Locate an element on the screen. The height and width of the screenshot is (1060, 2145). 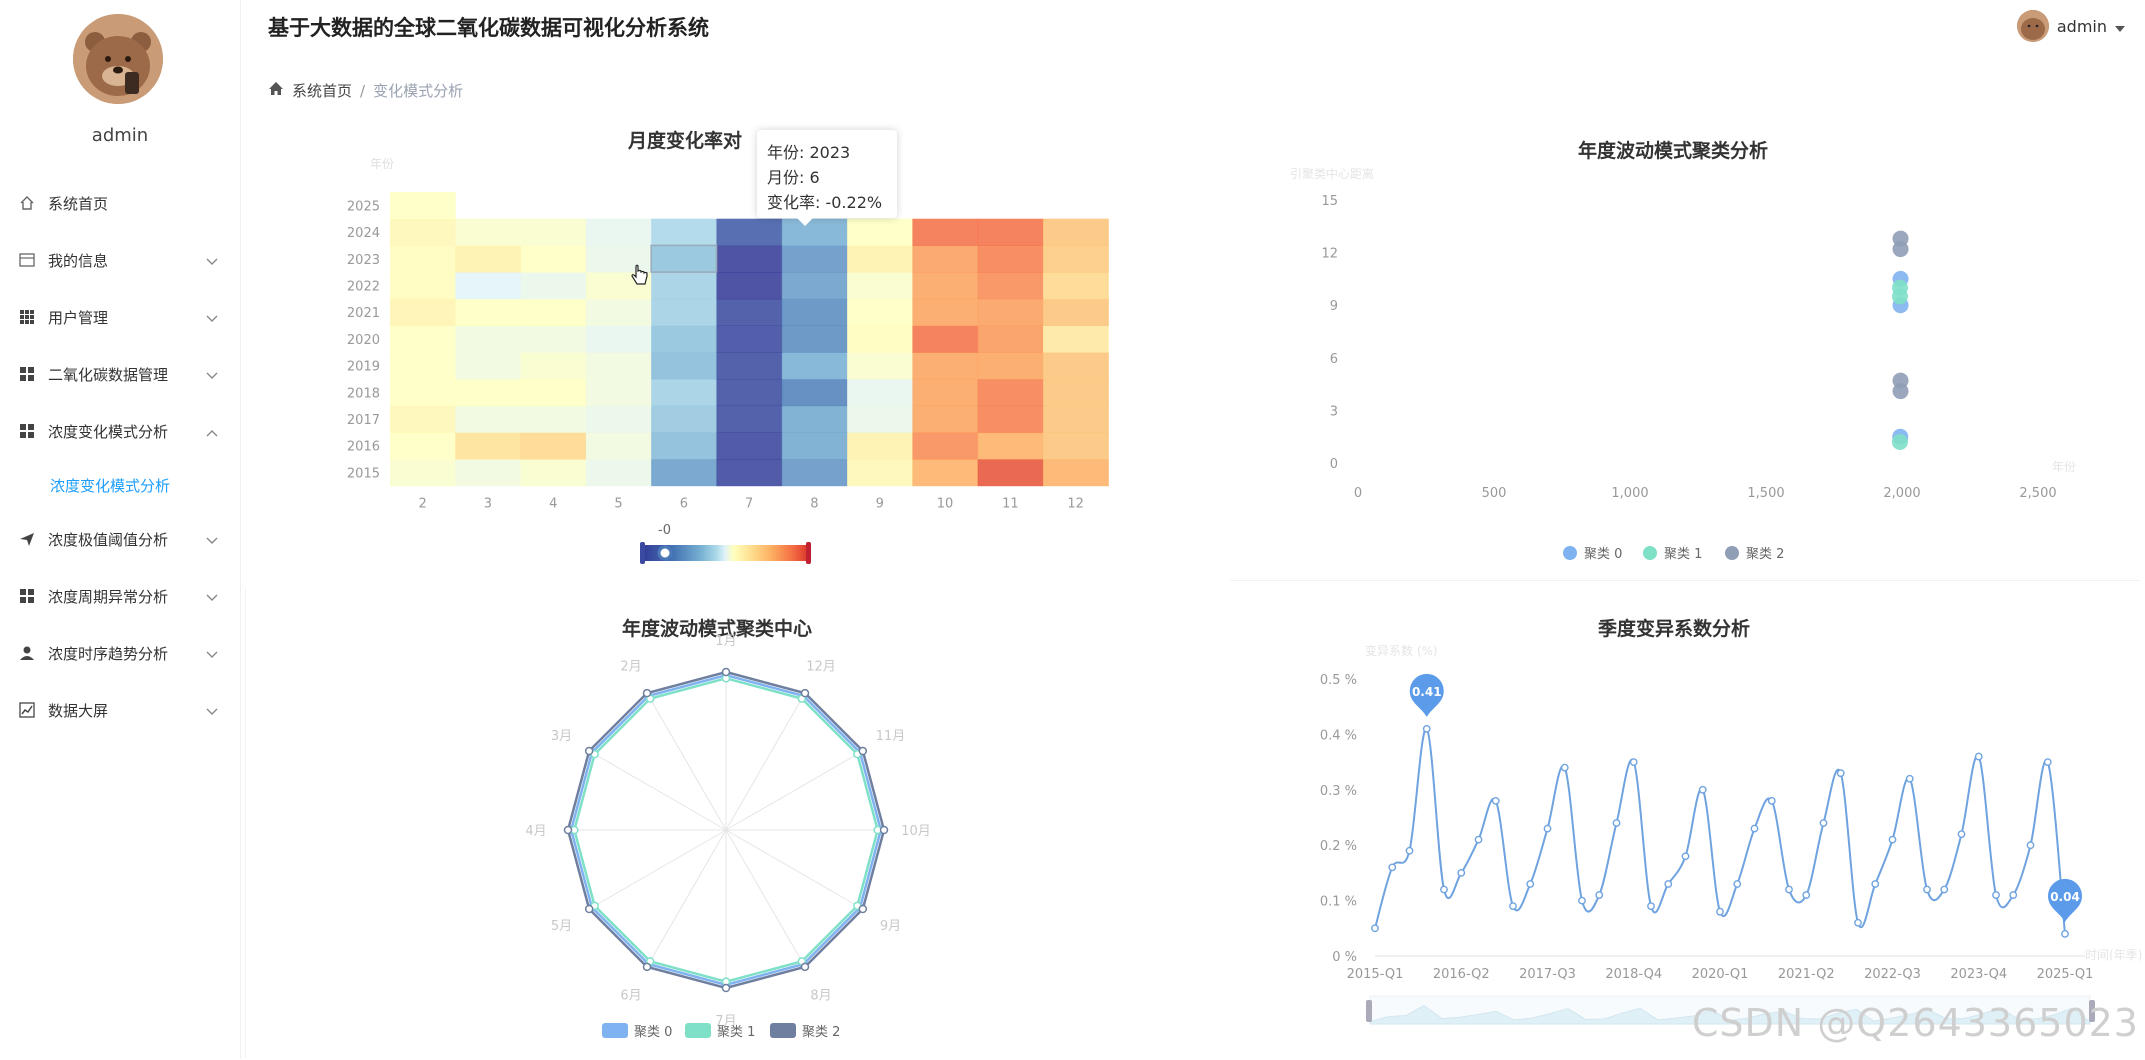
sidebar-user-name: admin is located at coordinates (120, 135).